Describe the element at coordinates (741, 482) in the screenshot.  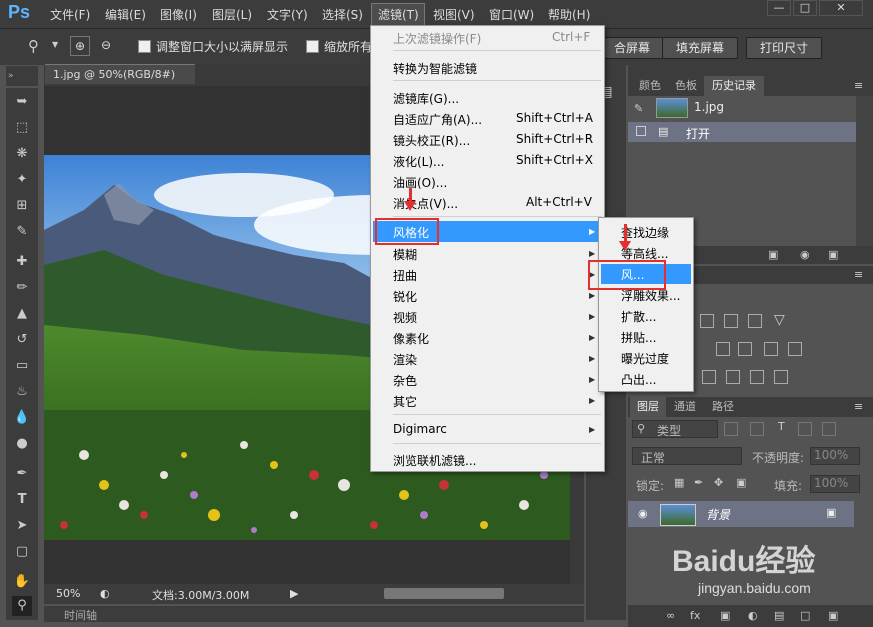
I see `lock-all-icon: ▣` at that location.